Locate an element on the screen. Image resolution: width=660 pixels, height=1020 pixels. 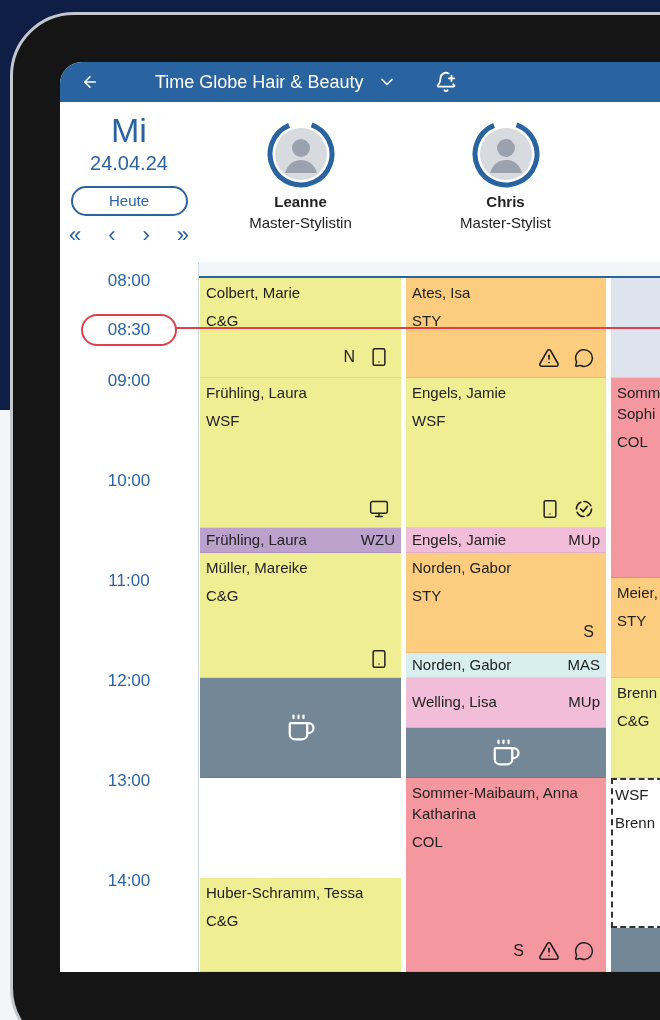
monitor-icon is located at coordinates (379, 509).